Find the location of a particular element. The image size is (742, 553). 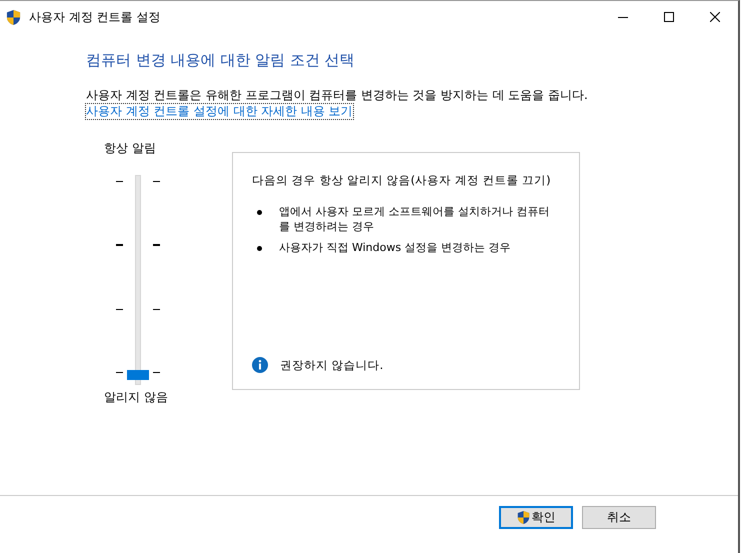

panel-title: 다음의 경우 항상 알리지 않음(사용자 계정 컨트롤 끄기) is located at coordinates (402, 180).